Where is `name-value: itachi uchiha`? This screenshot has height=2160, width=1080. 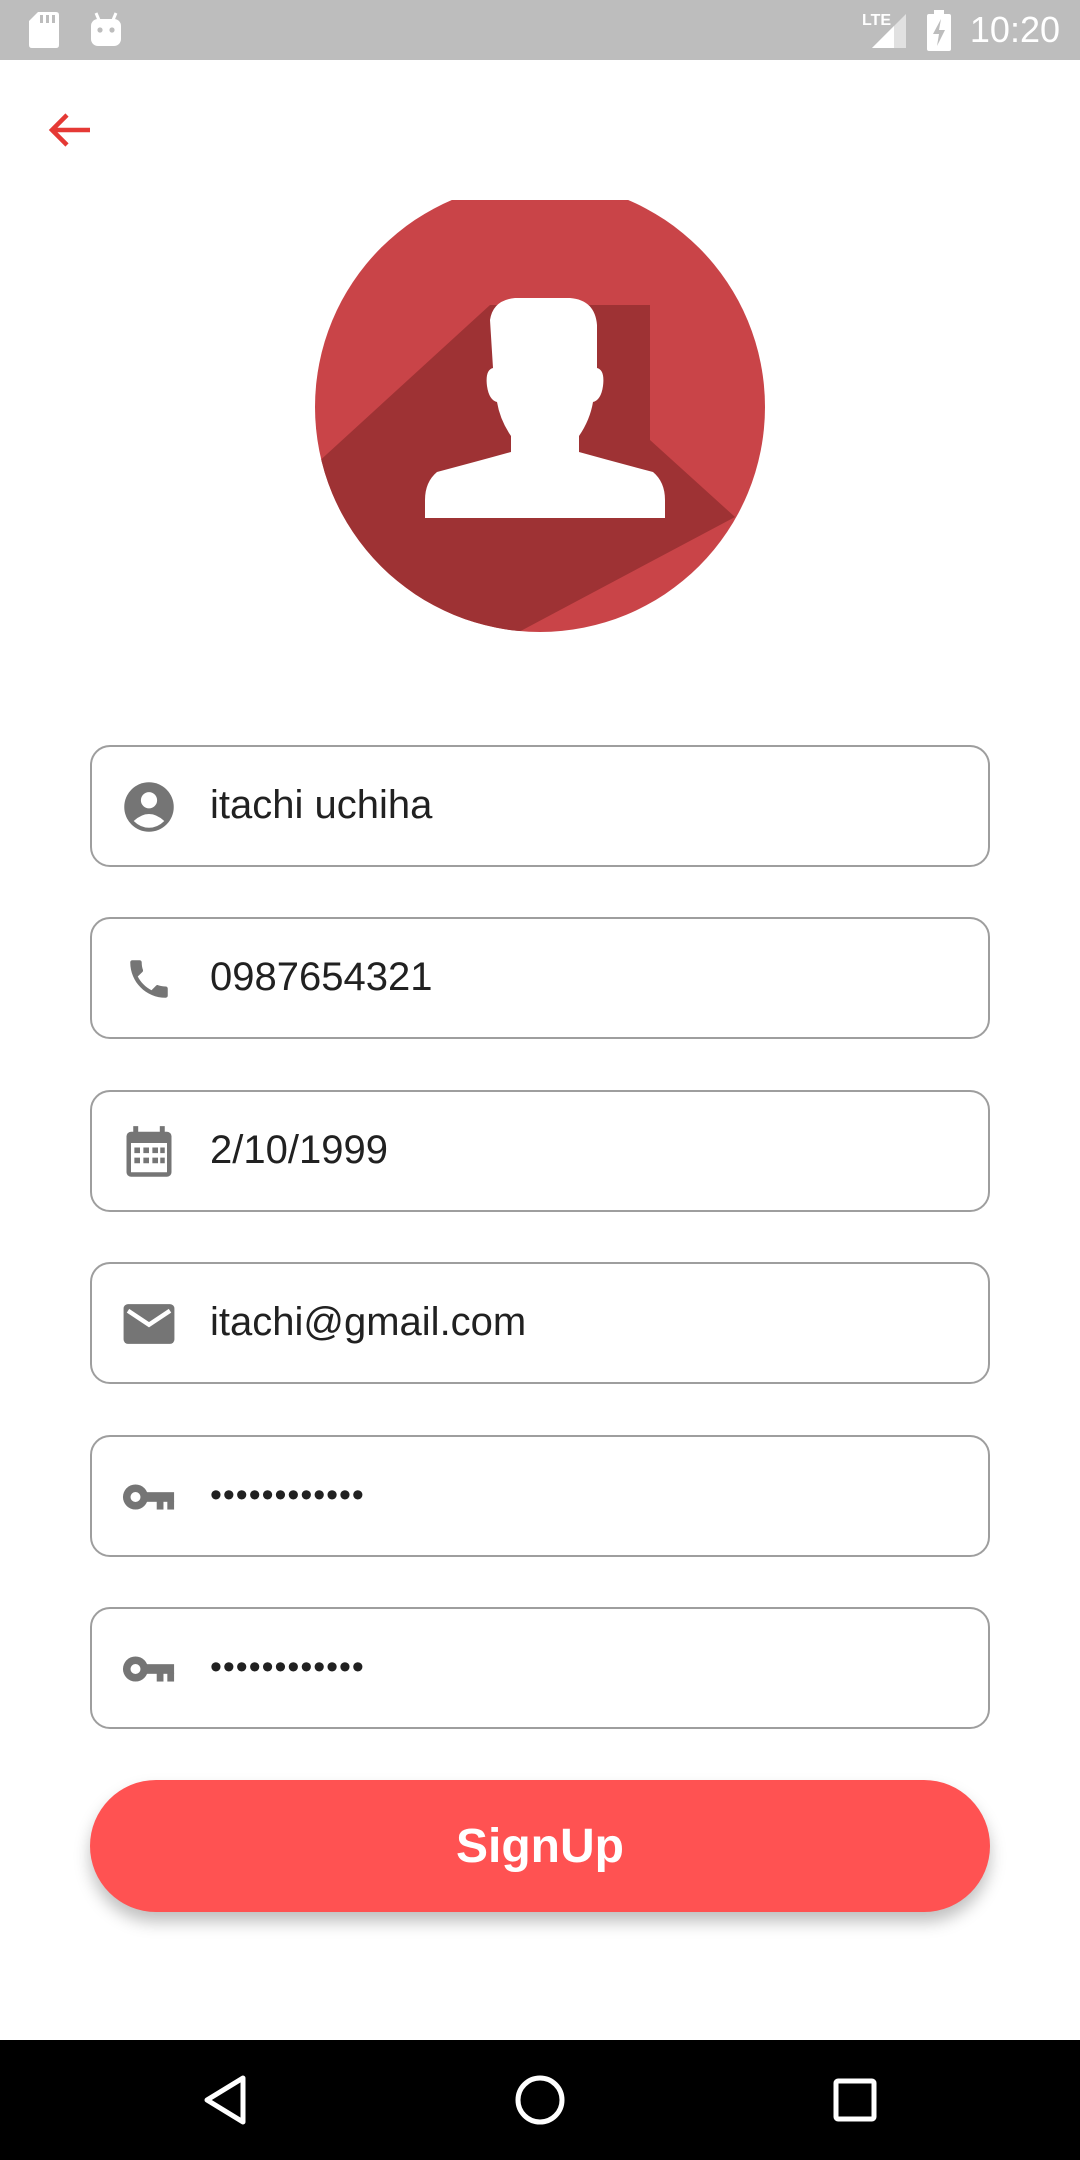
name-value: itachi uchiha is located at coordinates (321, 805).